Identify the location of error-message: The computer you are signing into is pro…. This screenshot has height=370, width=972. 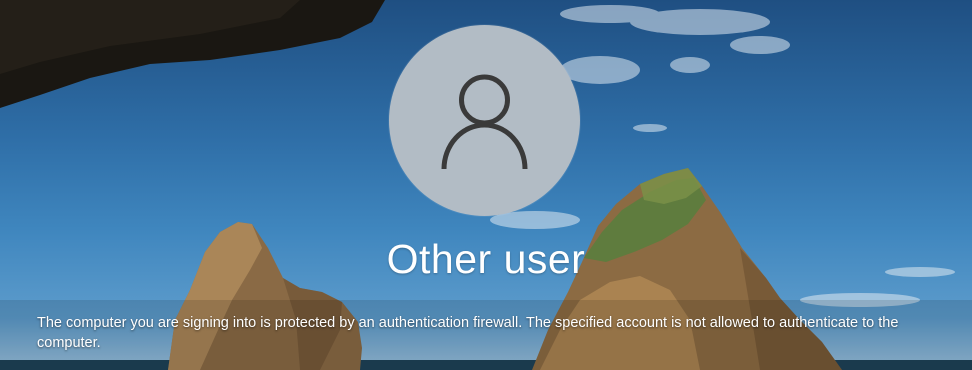
(468, 333).